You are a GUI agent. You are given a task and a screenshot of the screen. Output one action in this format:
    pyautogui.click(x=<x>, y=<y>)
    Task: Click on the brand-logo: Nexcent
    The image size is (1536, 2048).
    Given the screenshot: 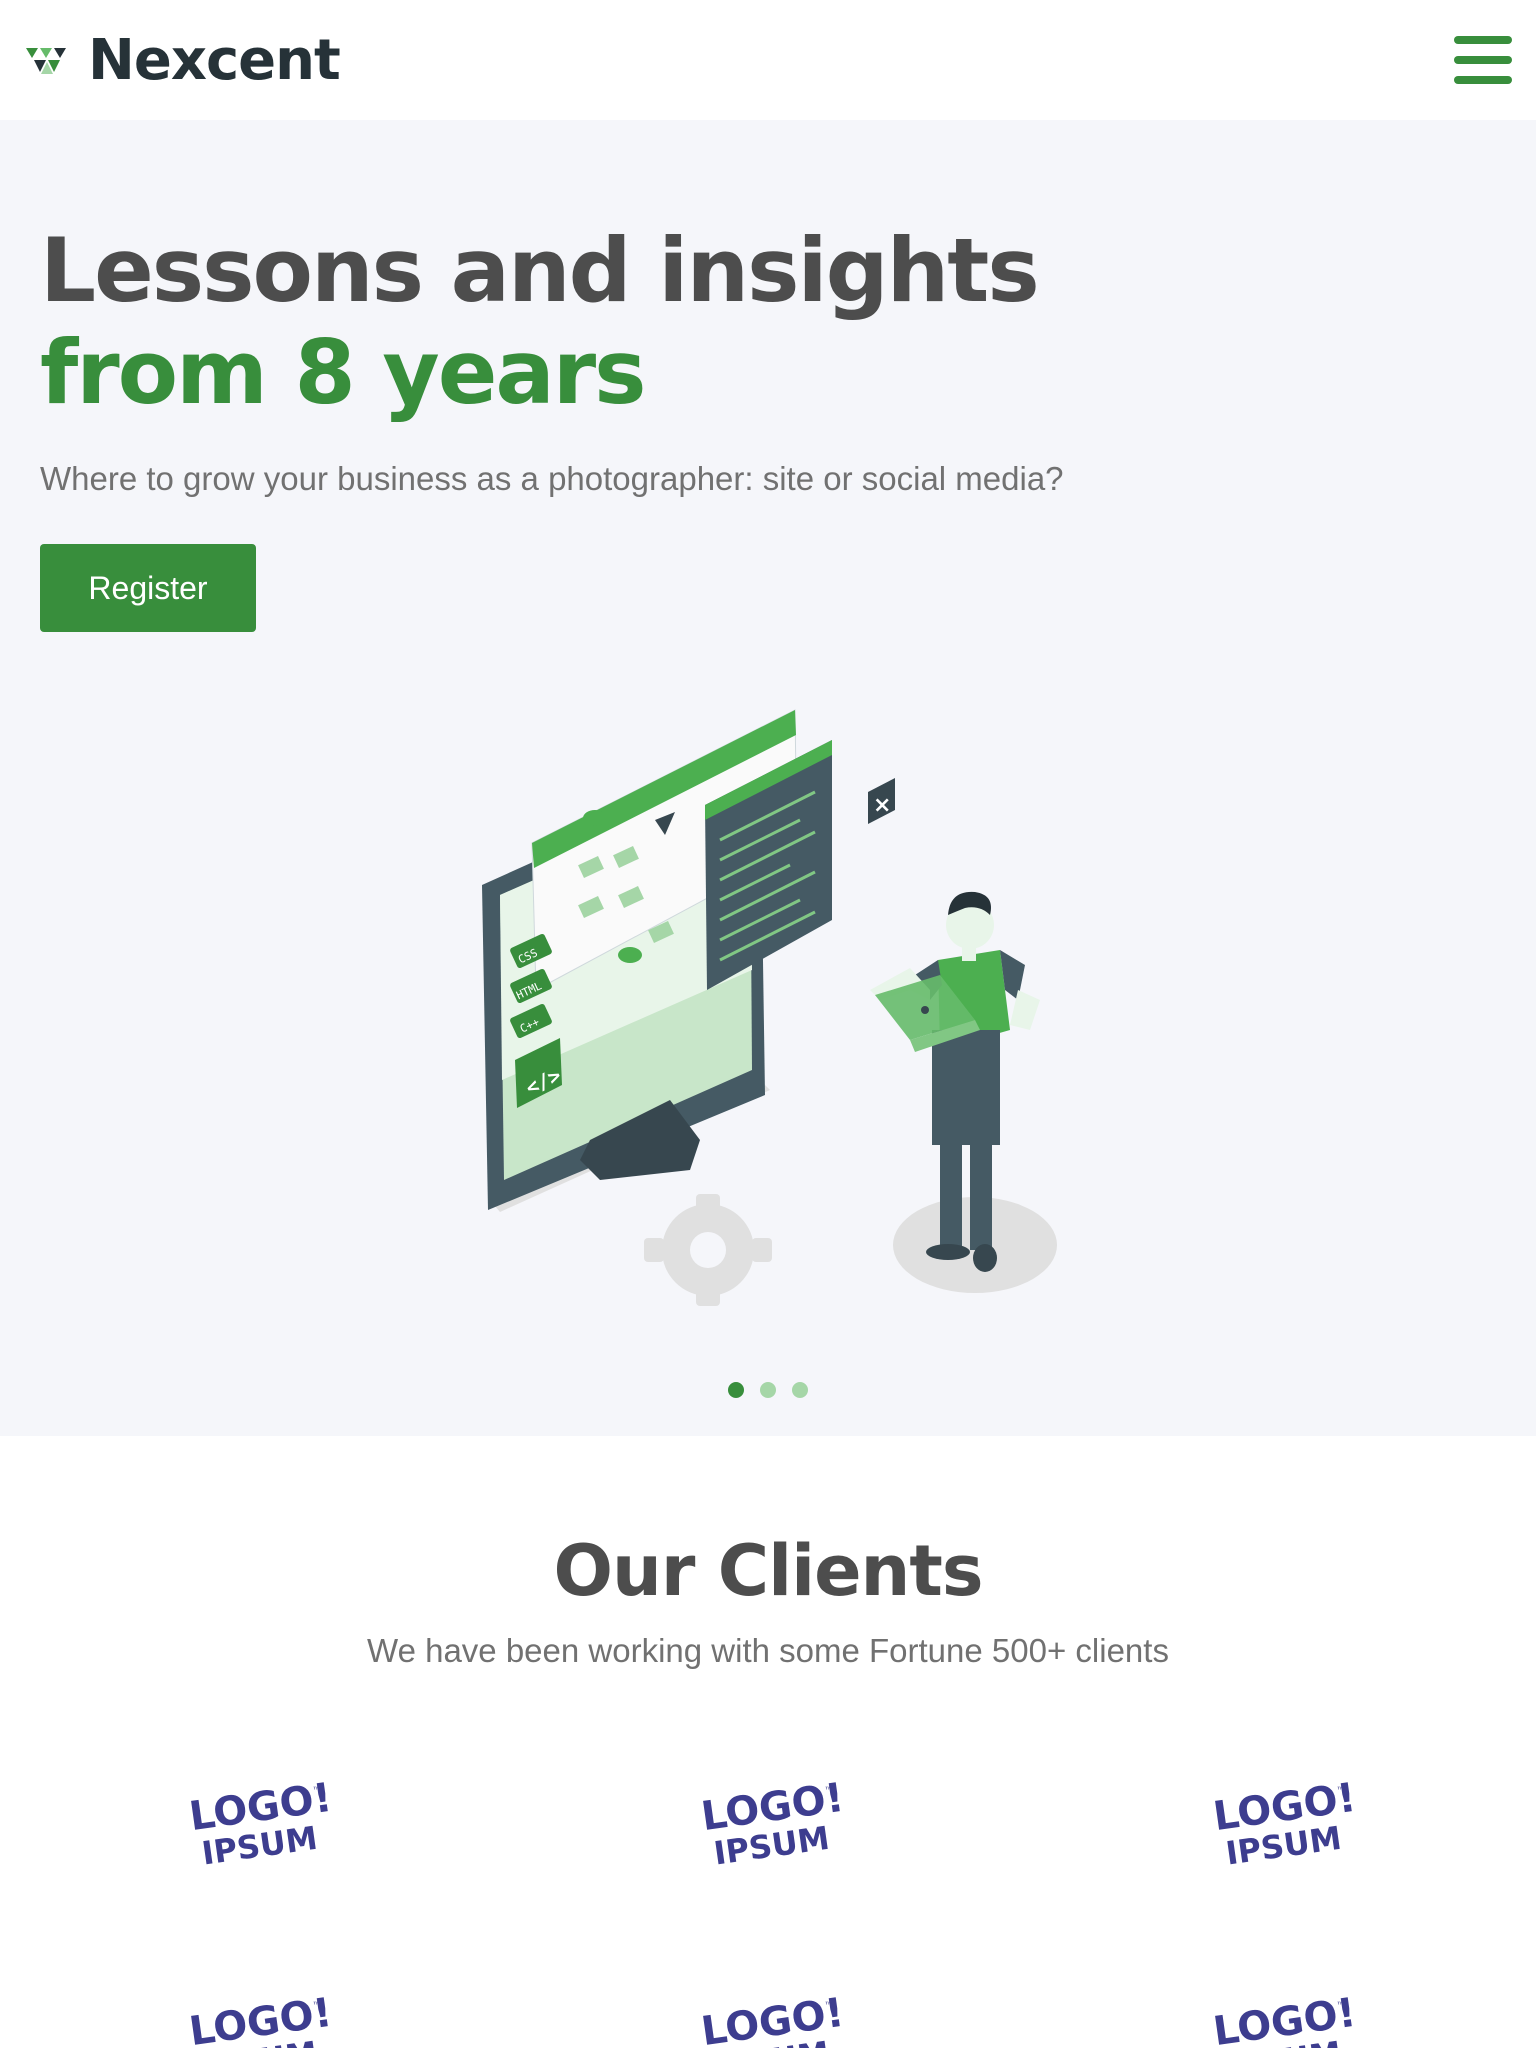 What is the action you would take?
    pyautogui.click(x=182, y=60)
    